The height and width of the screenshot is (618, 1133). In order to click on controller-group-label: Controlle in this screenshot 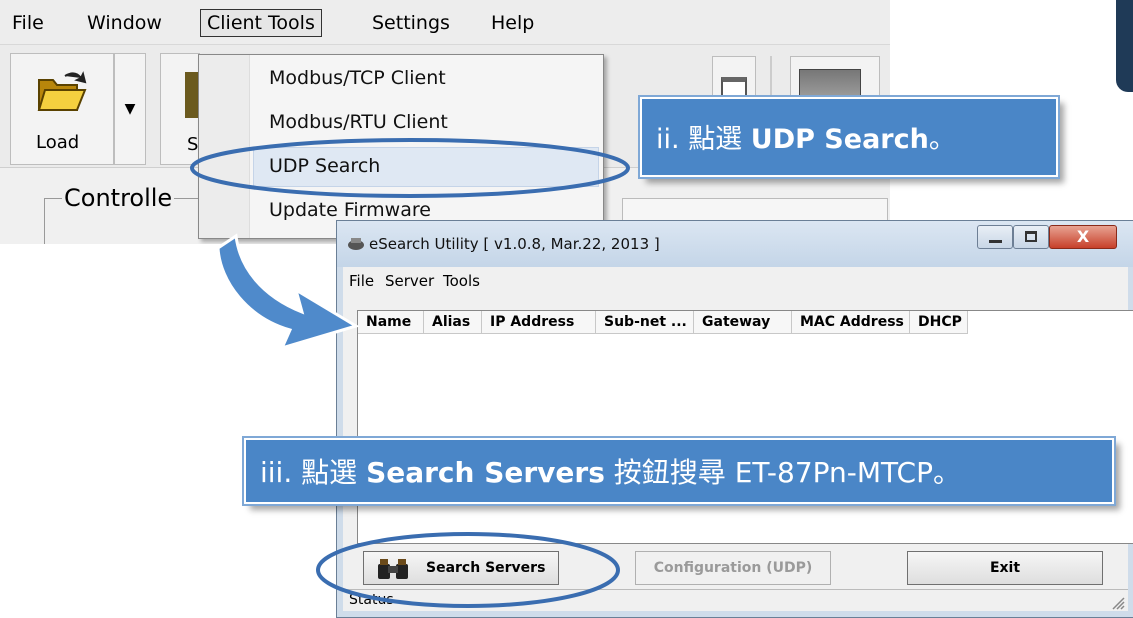, I will do `click(118, 198)`.